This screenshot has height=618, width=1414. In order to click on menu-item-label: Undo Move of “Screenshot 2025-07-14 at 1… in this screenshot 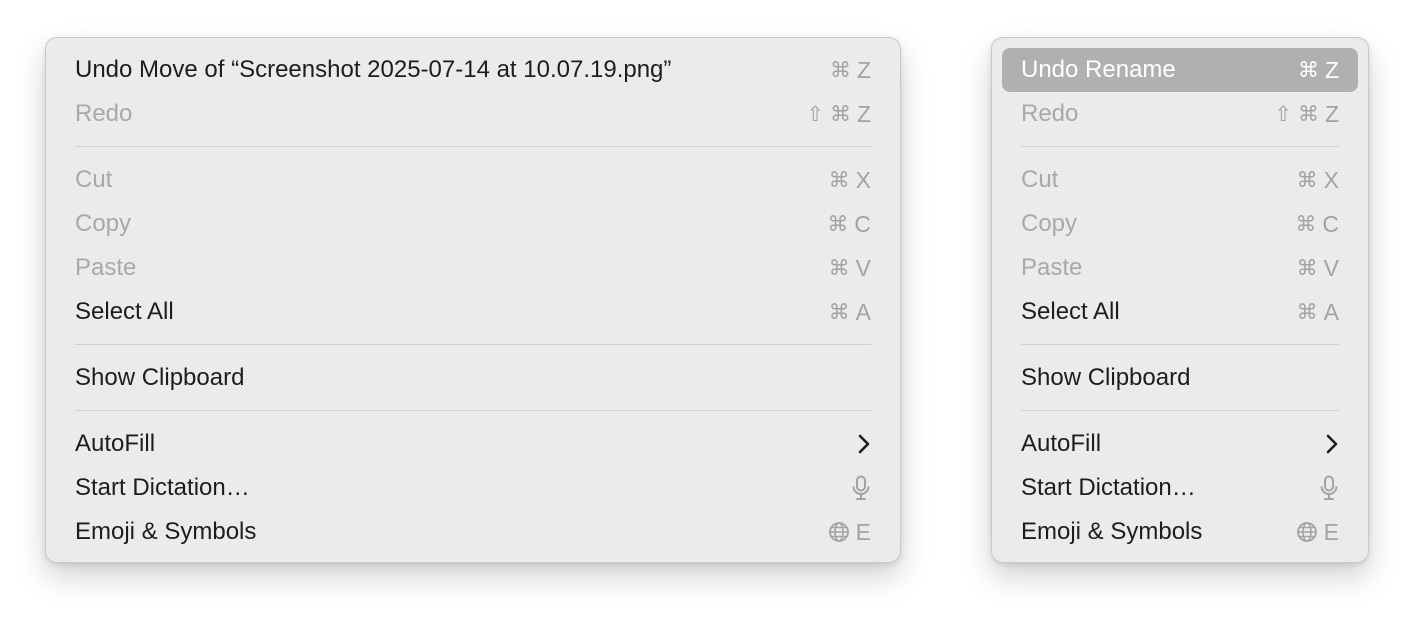, I will do `click(373, 69)`.